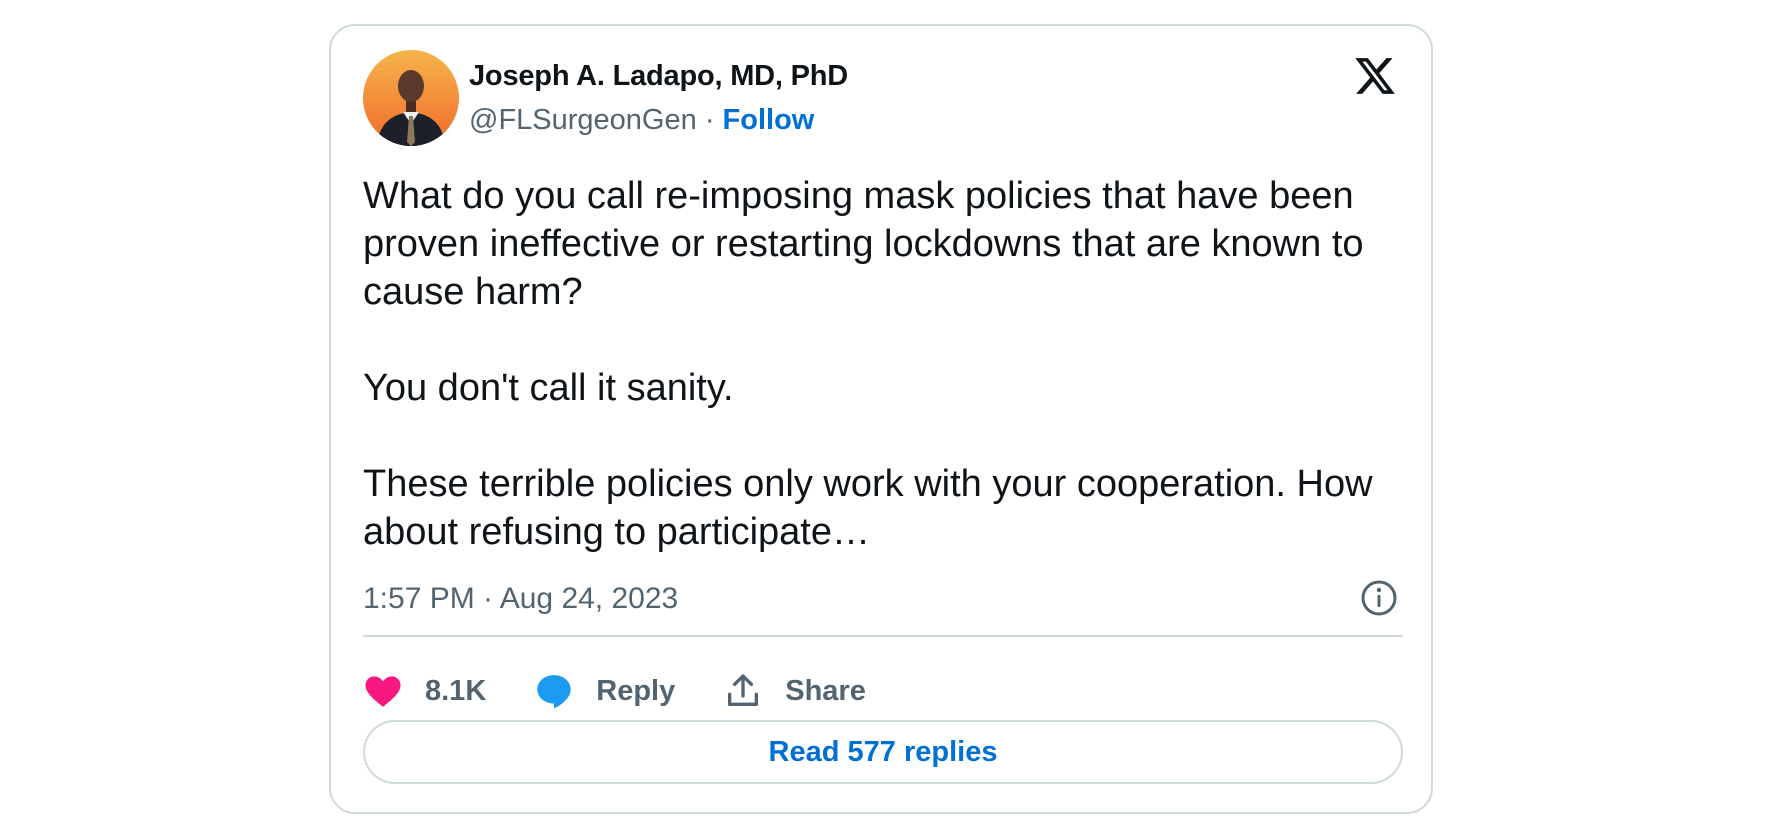 Image resolution: width=1780 pixels, height=824 pixels. I want to click on author-name: Joseph A. Ladapo, MD, PhD, so click(658, 76).